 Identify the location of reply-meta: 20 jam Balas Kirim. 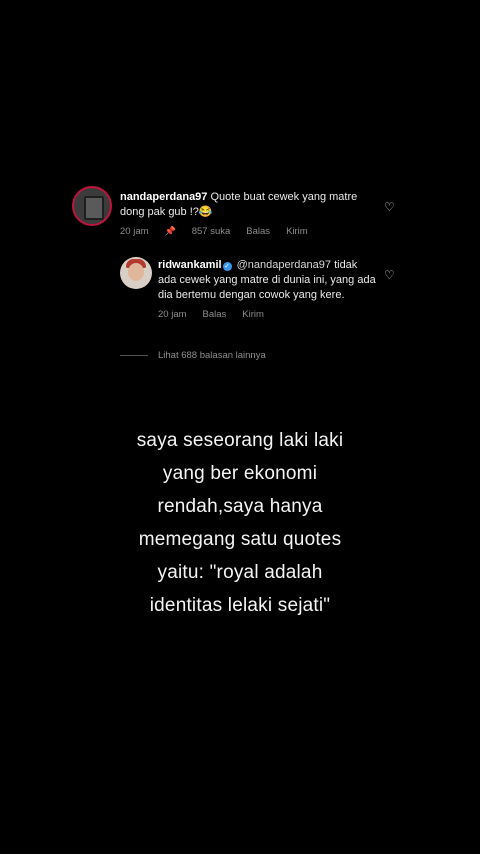
(268, 314).